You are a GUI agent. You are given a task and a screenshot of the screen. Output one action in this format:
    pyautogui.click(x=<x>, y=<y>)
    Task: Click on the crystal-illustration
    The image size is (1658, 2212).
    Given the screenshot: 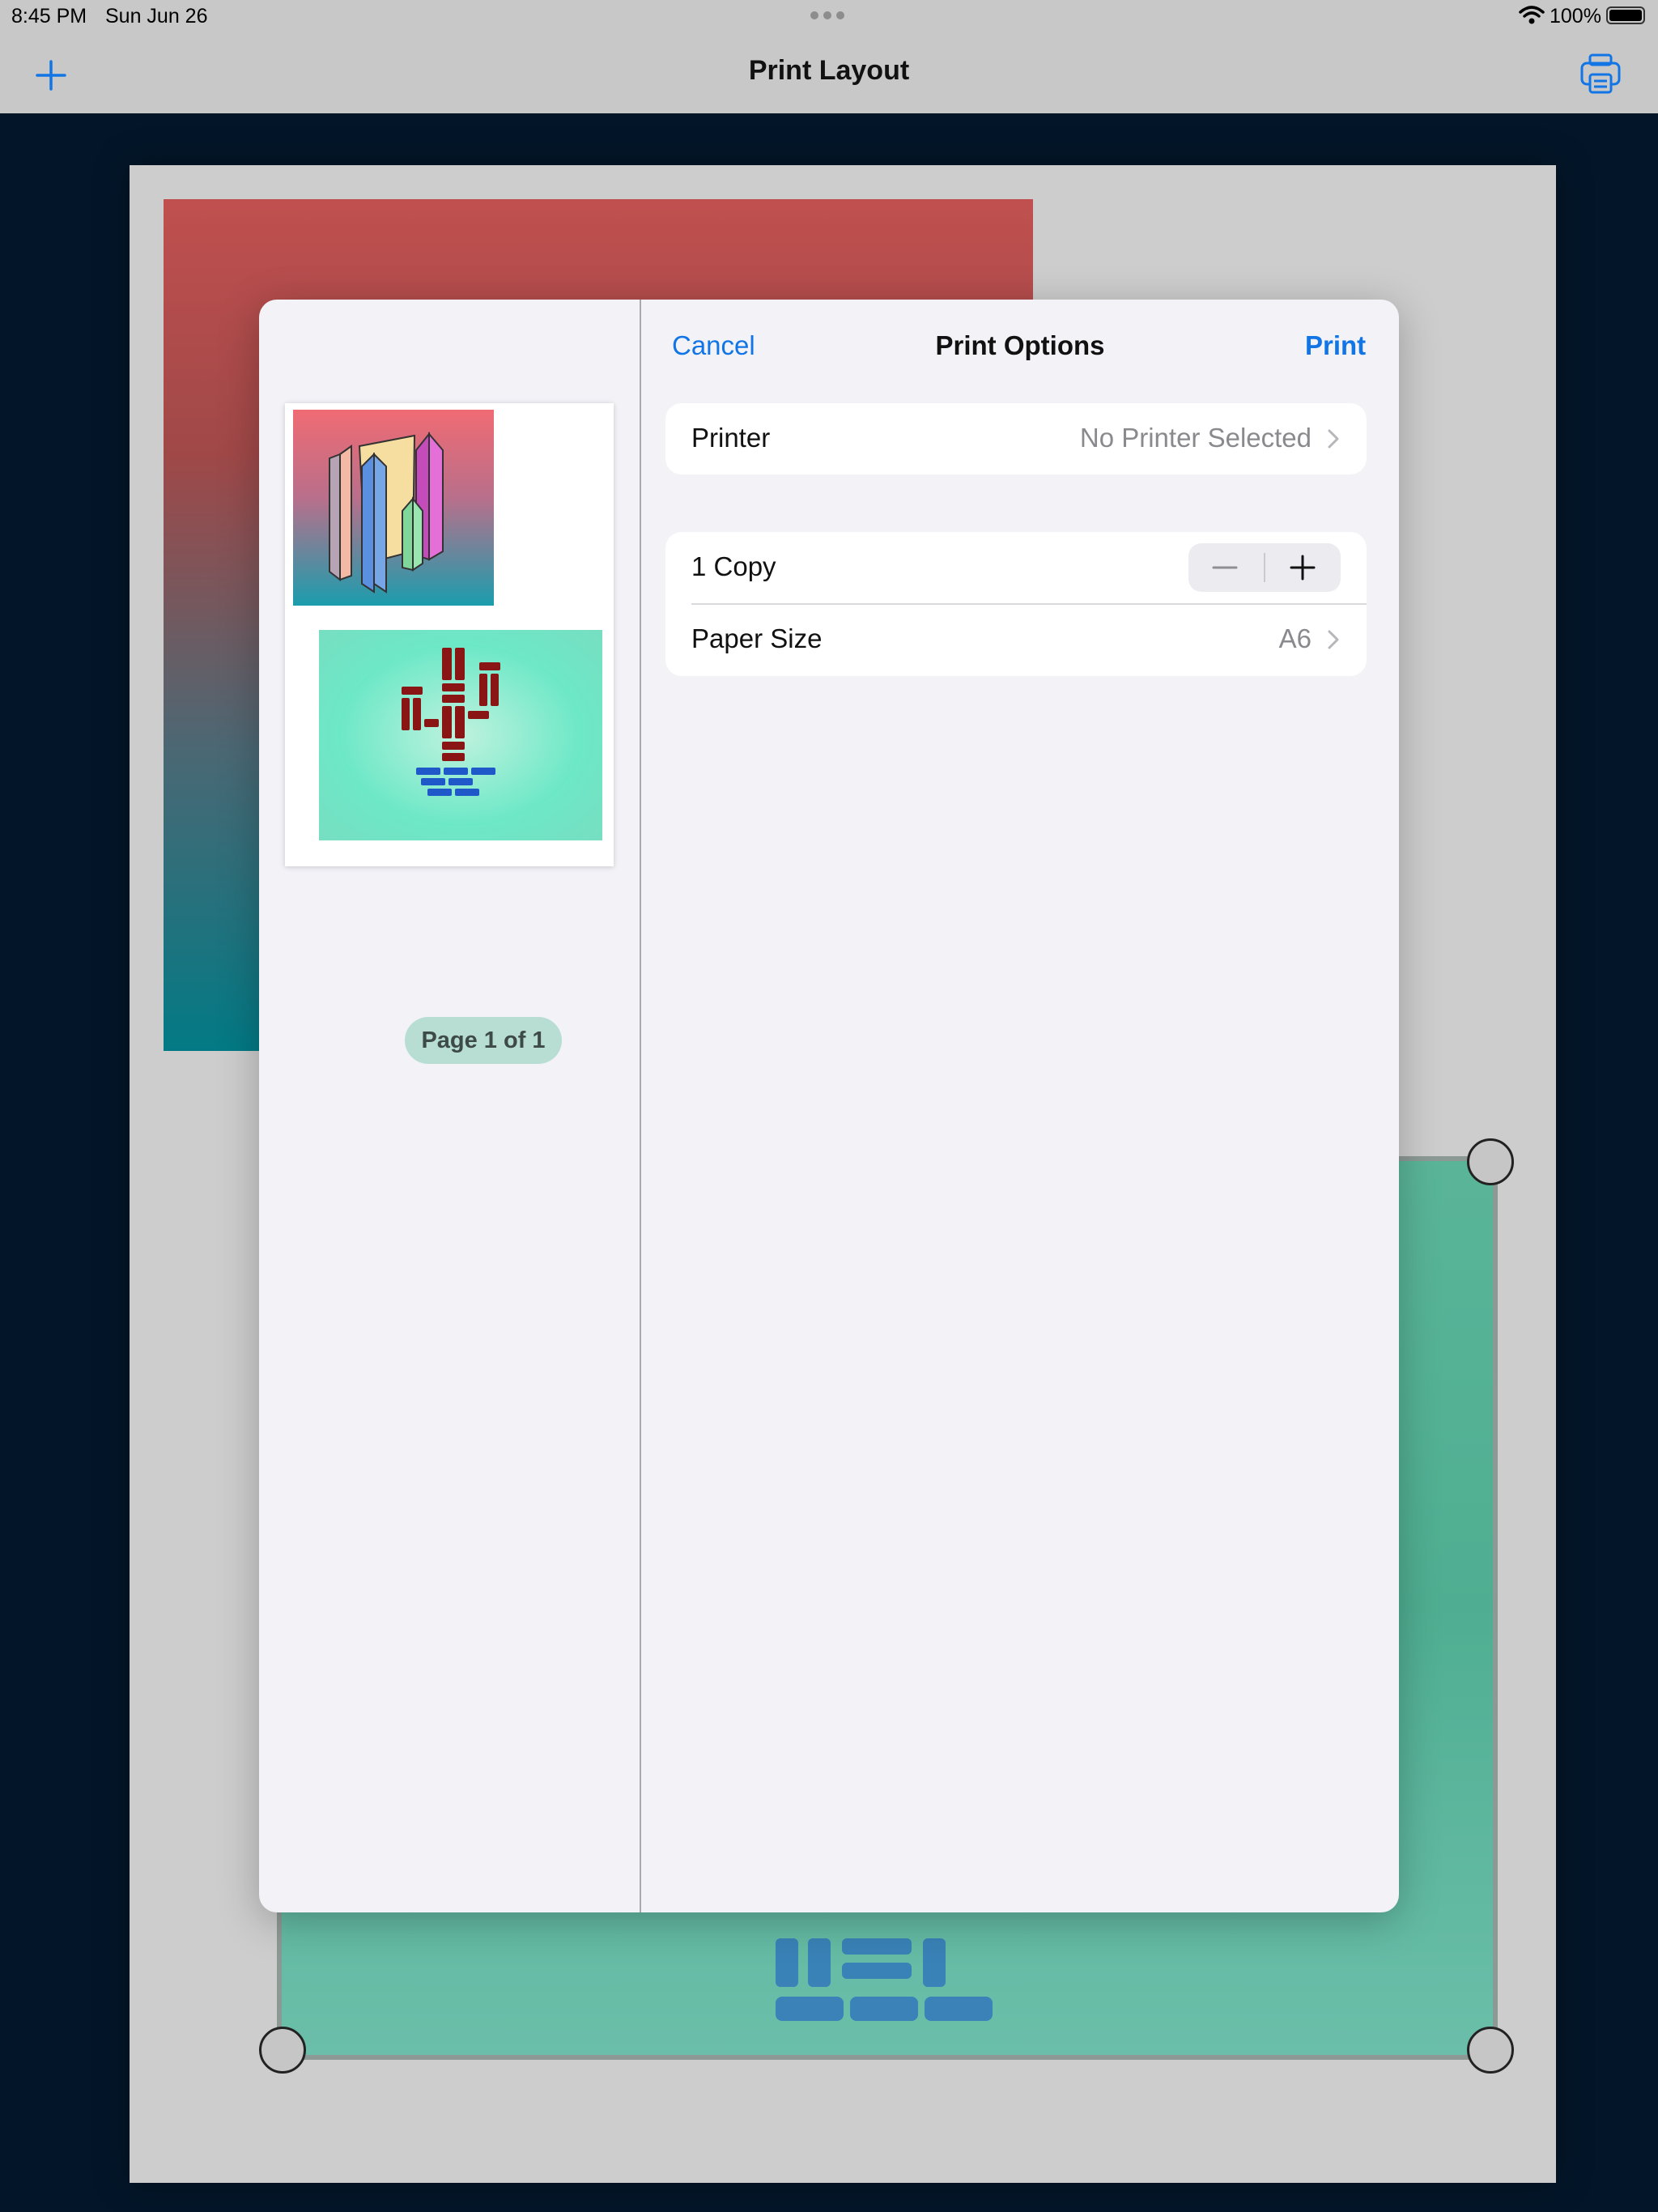 What is the action you would take?
    pyautogui.click(x=386, y=513)
    